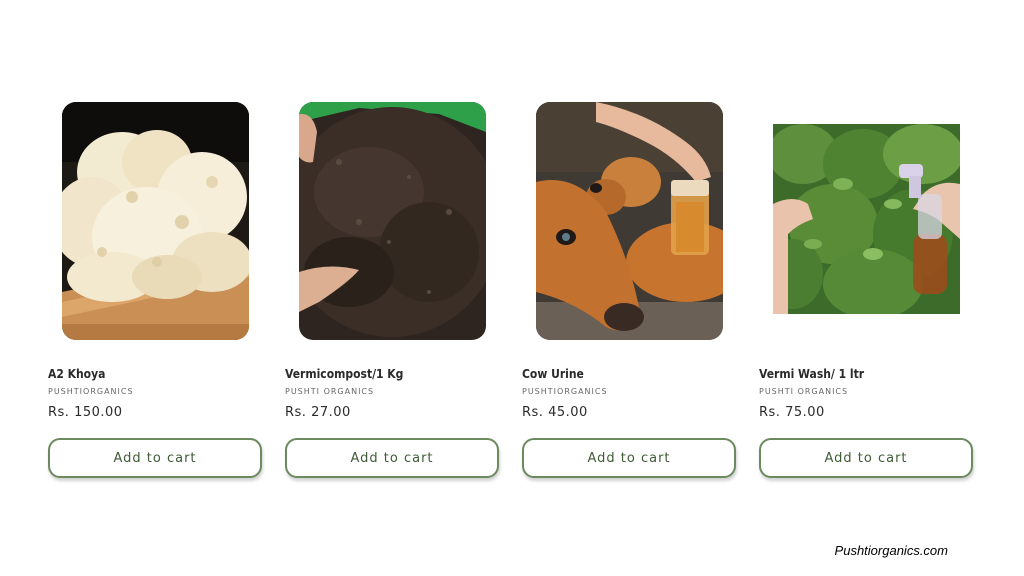  I want to click on product-price: Rs. 27.00, so click(318, 412).